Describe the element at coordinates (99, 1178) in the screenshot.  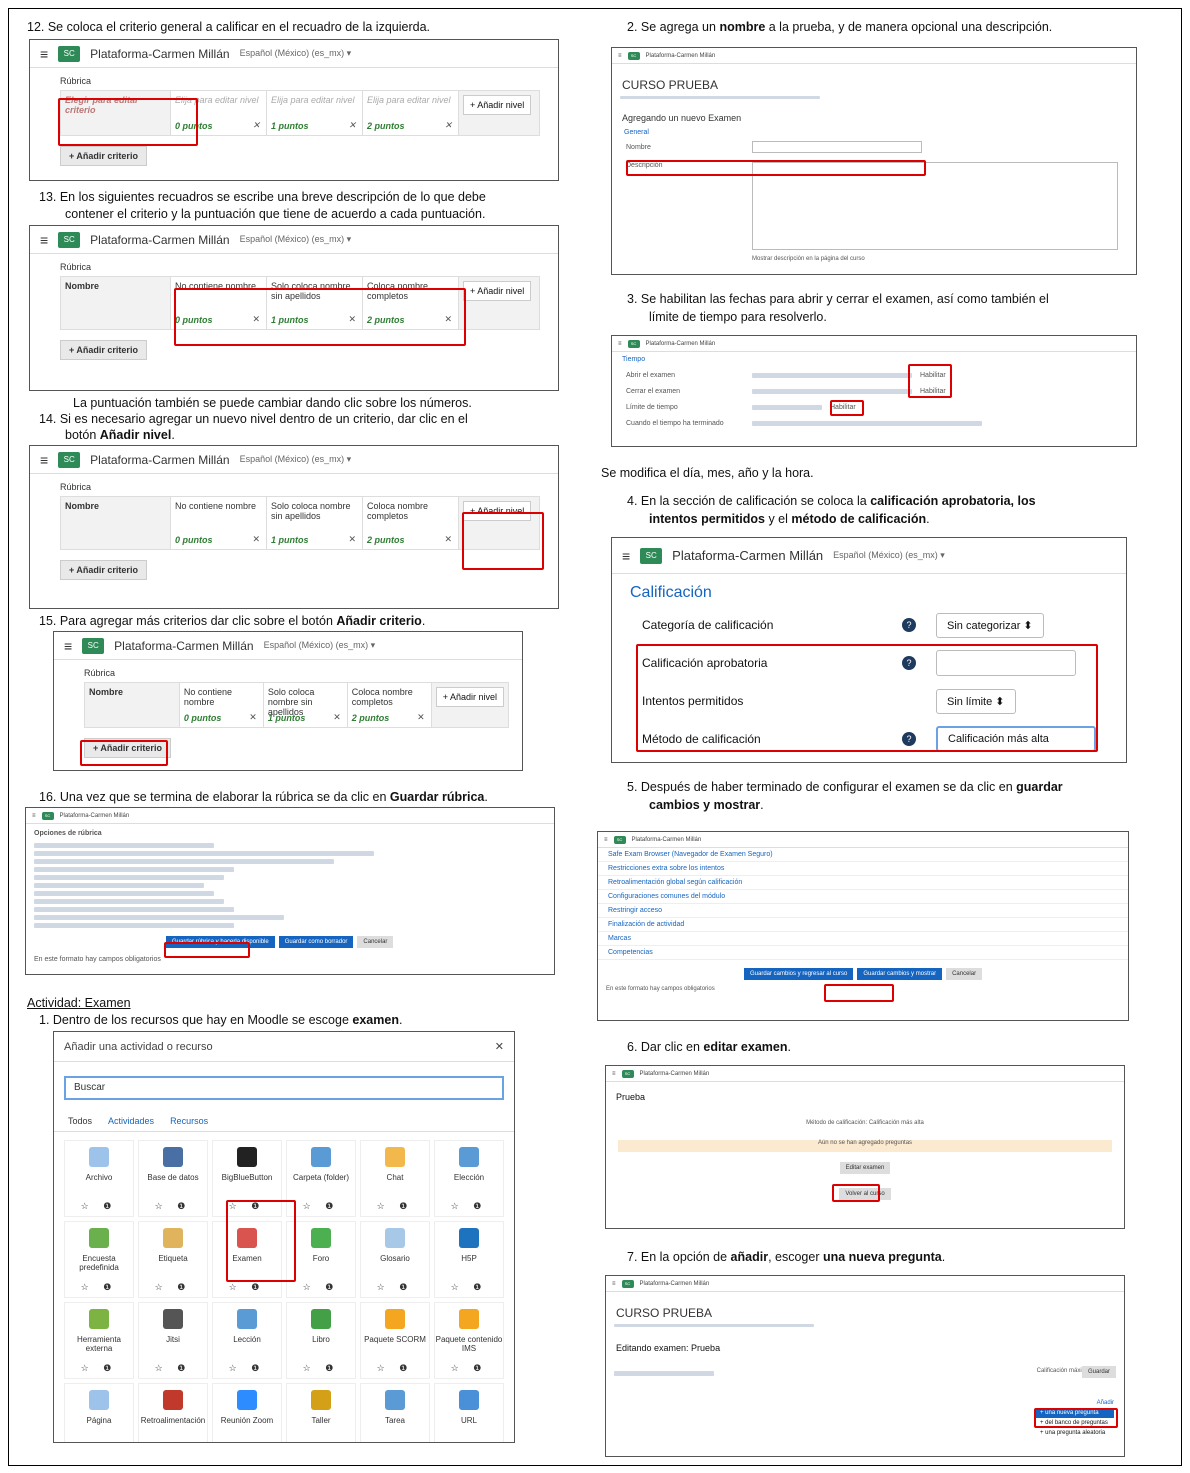
I see `activity-tile: Archivo ☆ ❶` at that location.